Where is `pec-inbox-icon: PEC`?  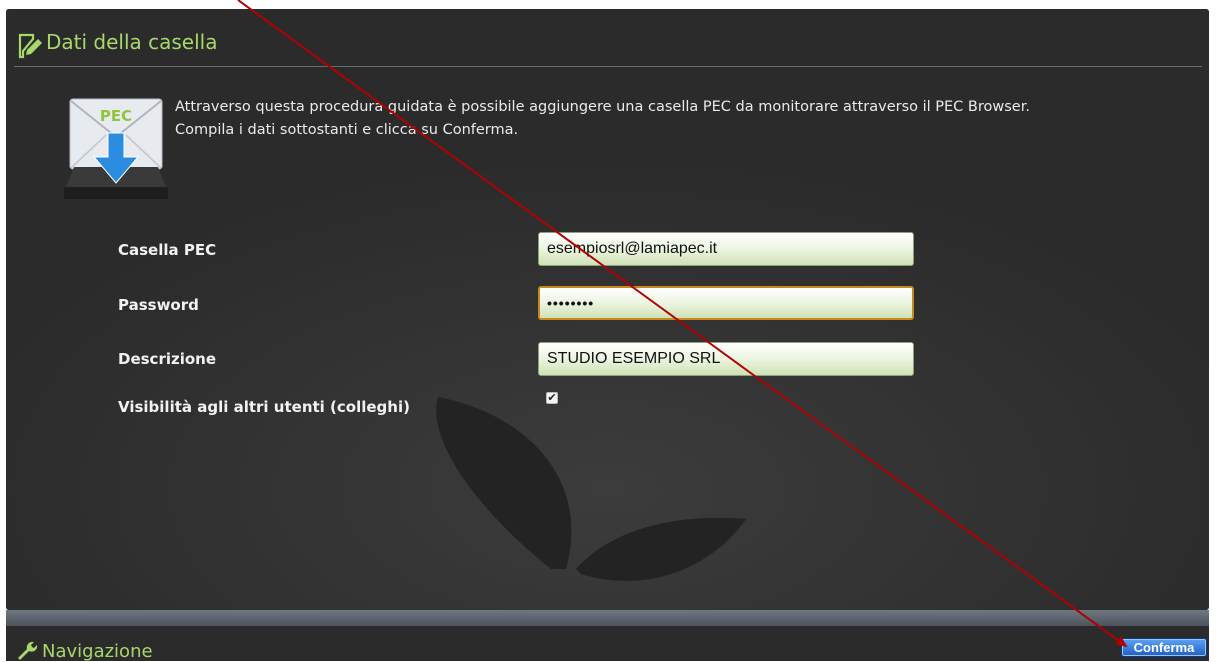
pec-inbox-icon: PEC is located at coordinates (116, 148).